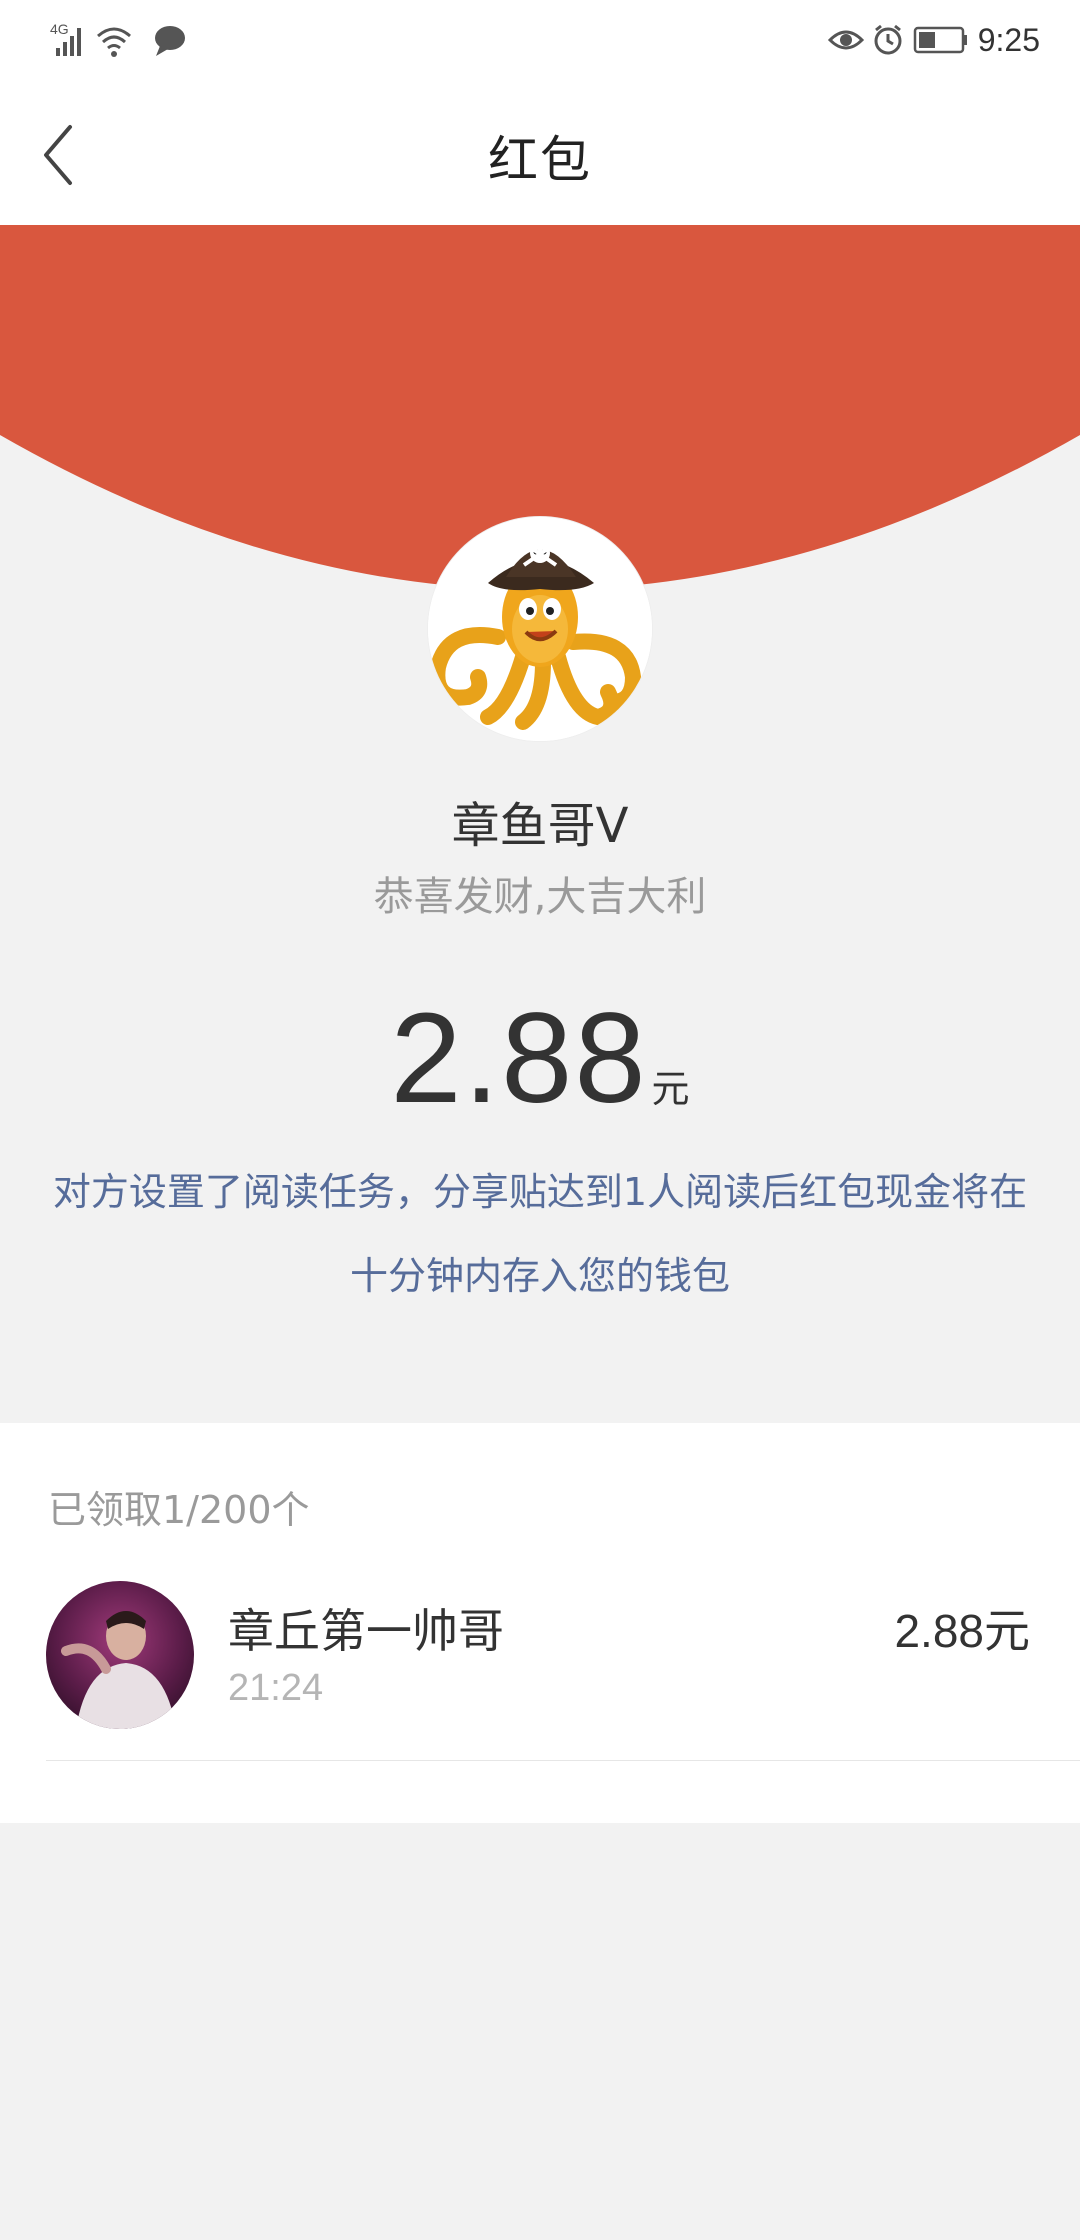 This screenshot has width=1080, height=2240. I want to click on user-photo-icon, so click(120, 1655).